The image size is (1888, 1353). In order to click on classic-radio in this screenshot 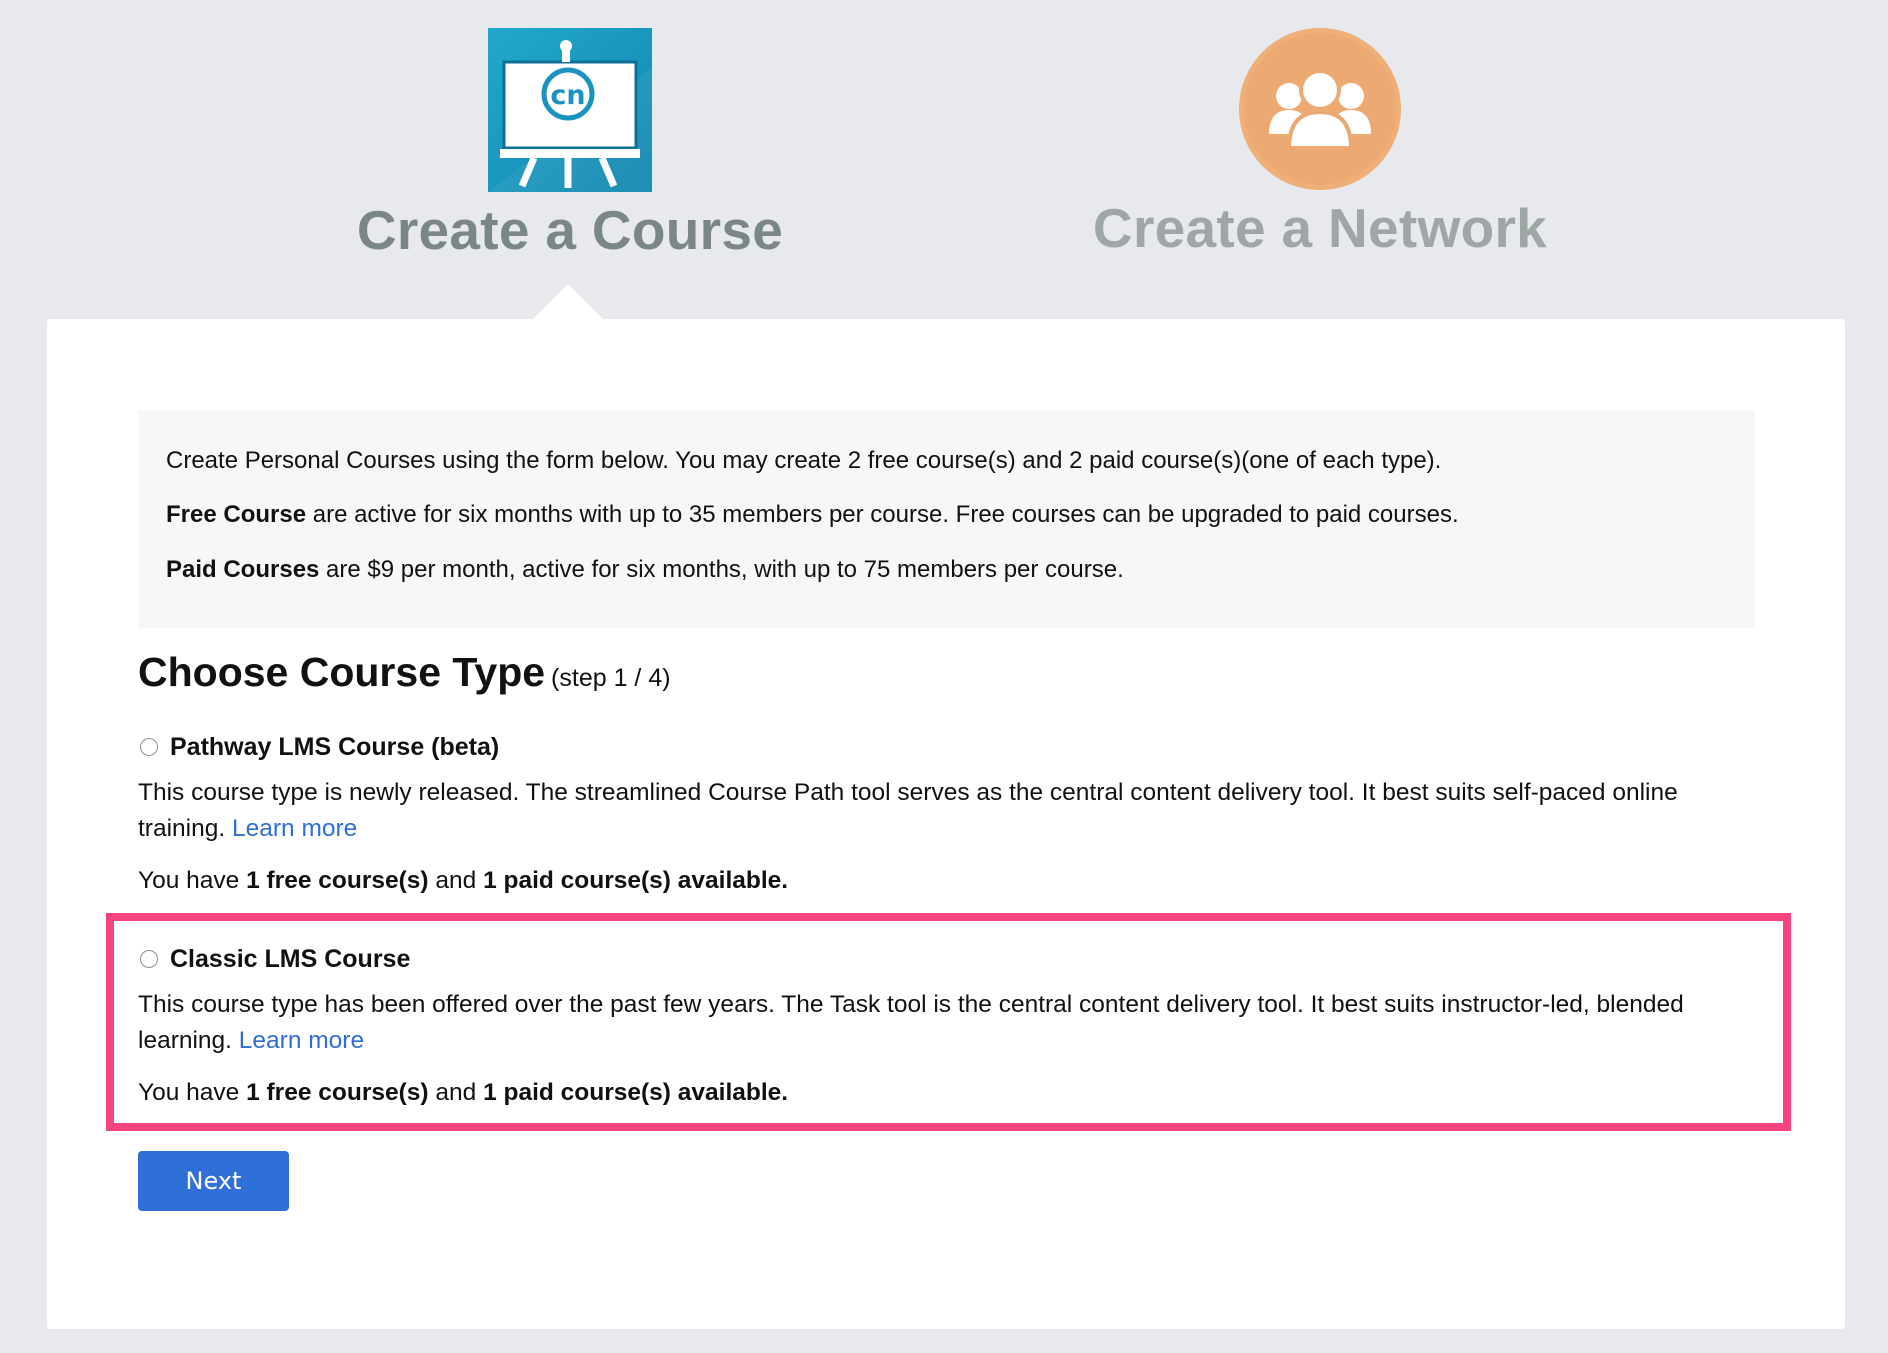, I will do `click(149, 959)`.